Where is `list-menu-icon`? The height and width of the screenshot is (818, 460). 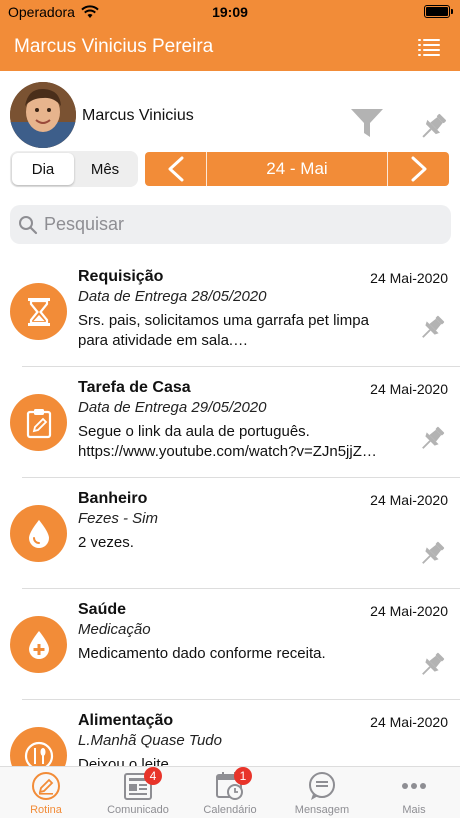 list-menu-icon is located at coordinates (429, 47).